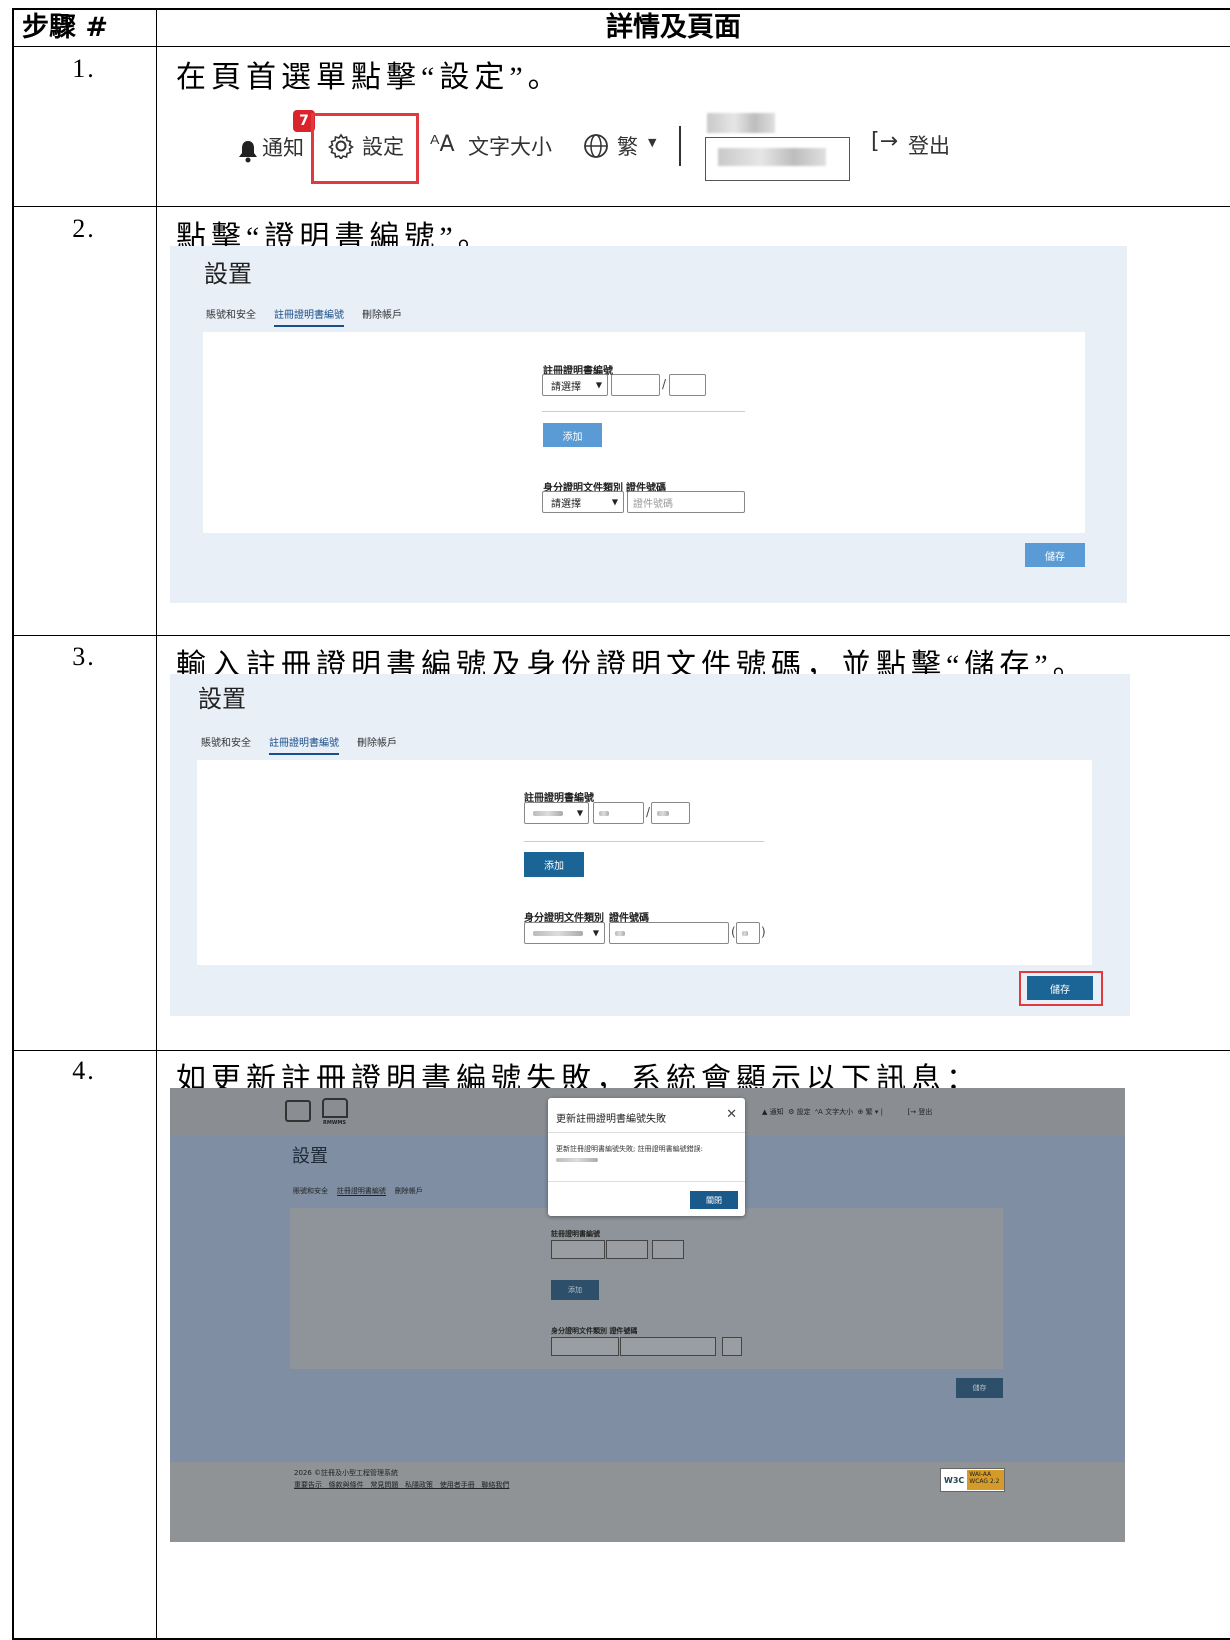 This screenshot has width=1230, height=1640. Describe the element at coordinates (646, 1181) in the screenshot. I see `modal-divider` at that location.